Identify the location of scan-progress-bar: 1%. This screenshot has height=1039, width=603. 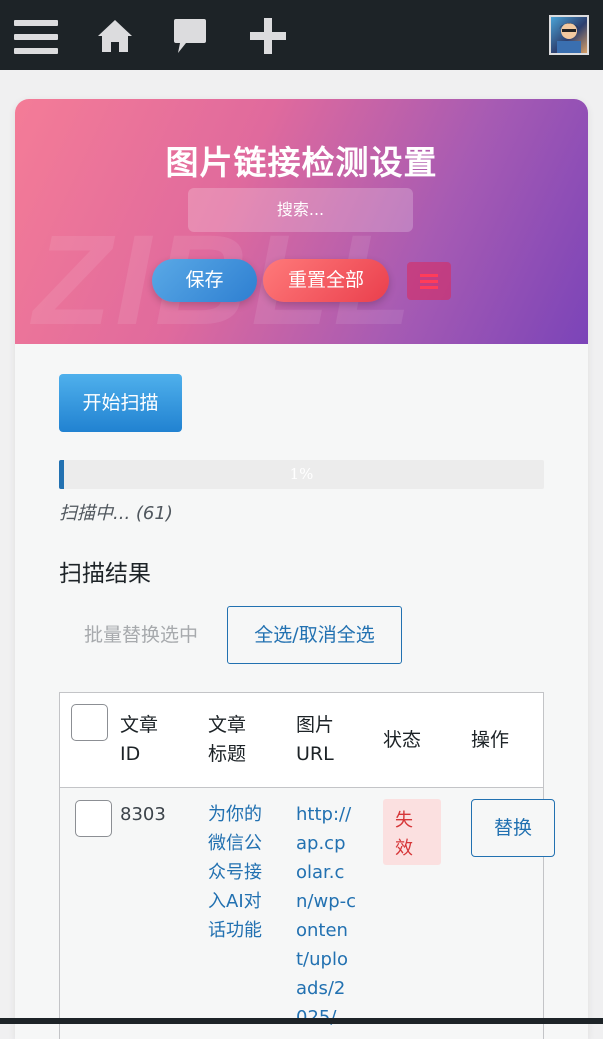
(301, 474).